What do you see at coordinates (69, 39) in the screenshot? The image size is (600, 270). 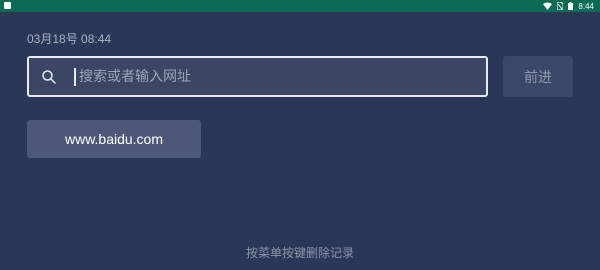 I see `date-time-label: 03月18号 08:44` at bounding box center [69, 39].